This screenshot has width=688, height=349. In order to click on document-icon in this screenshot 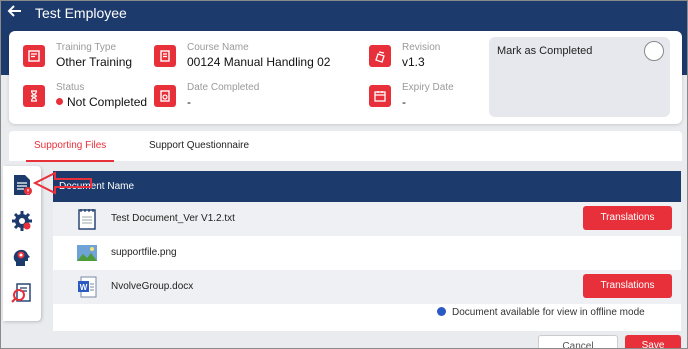, I will do `click(22, 185)`.